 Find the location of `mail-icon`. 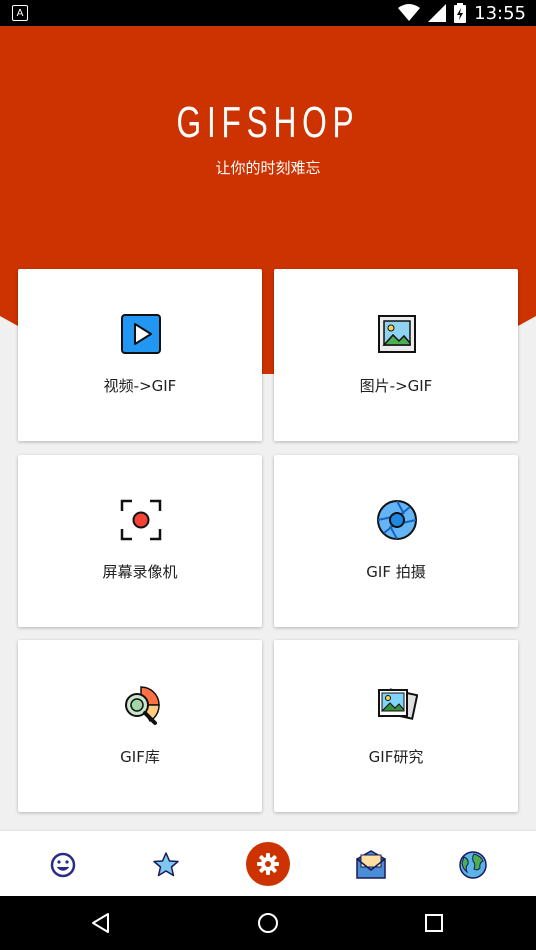

mail-icon is located at coordinates (371, 865).